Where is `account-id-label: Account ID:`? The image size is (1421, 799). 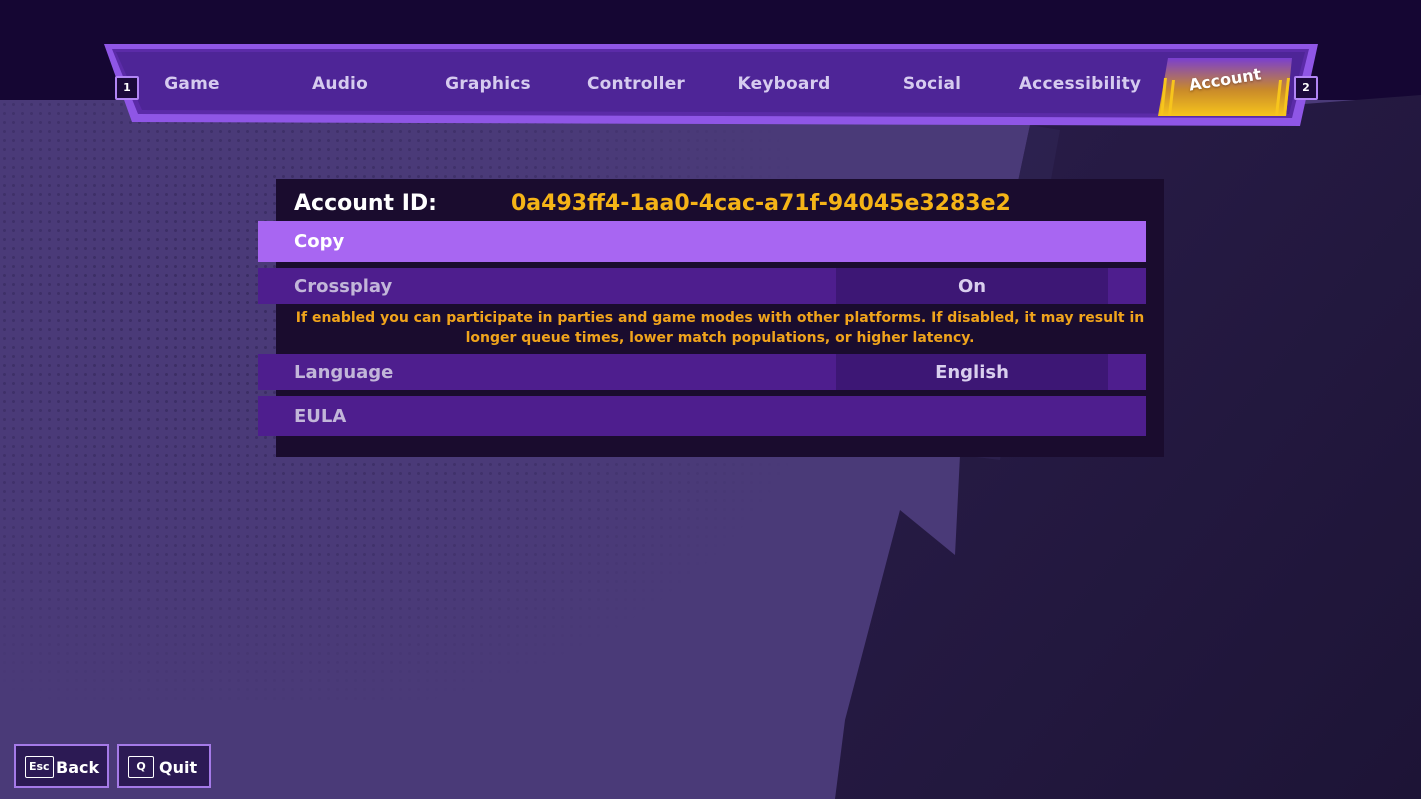
account-id-label: Account ID: is located at coordinates (365, 203).